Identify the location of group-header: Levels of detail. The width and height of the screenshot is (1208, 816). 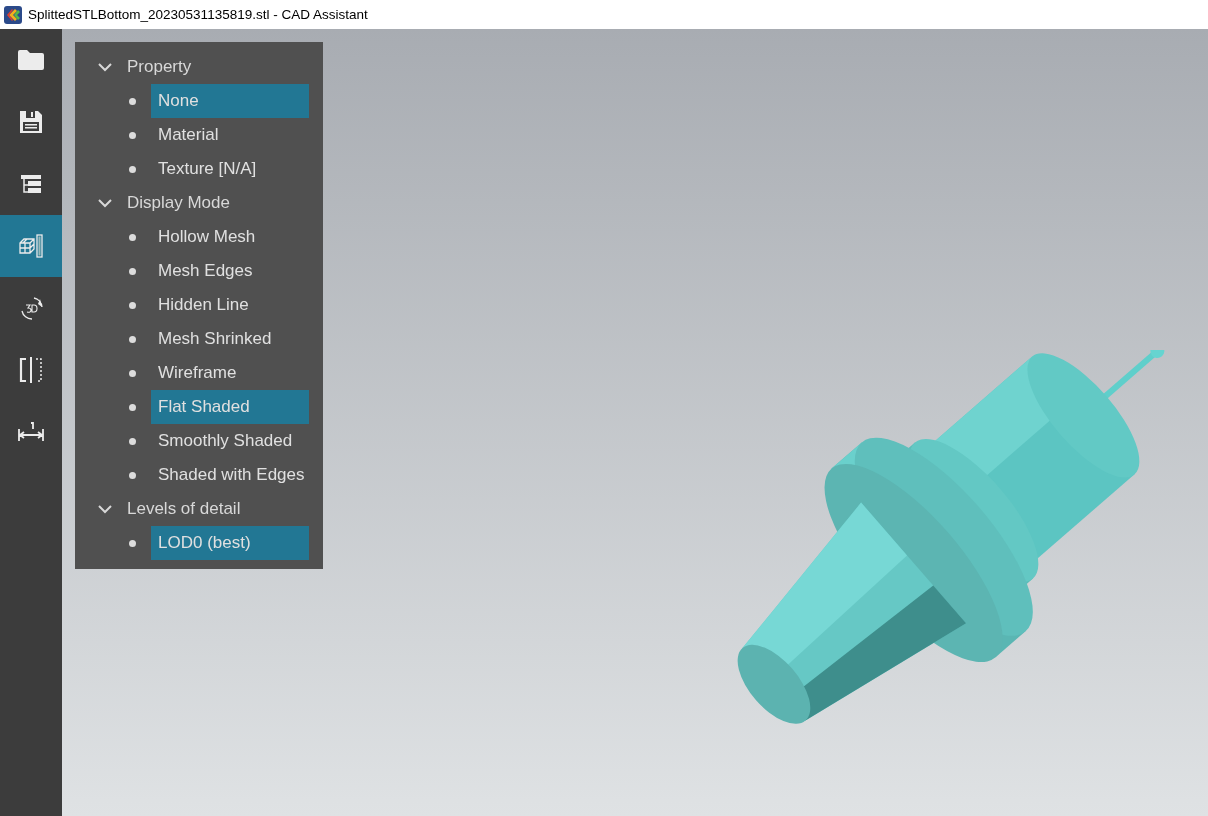
(193, 509).